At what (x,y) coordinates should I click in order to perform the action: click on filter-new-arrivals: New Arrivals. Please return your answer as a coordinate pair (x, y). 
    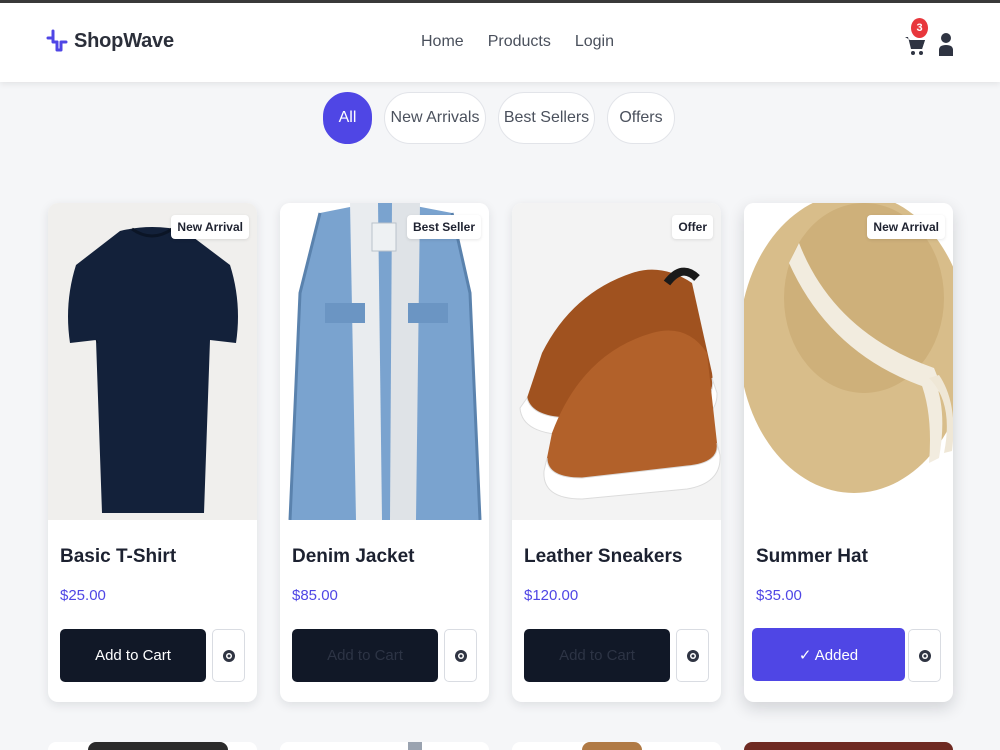
    Looking at the image, I should click on (435, 118).